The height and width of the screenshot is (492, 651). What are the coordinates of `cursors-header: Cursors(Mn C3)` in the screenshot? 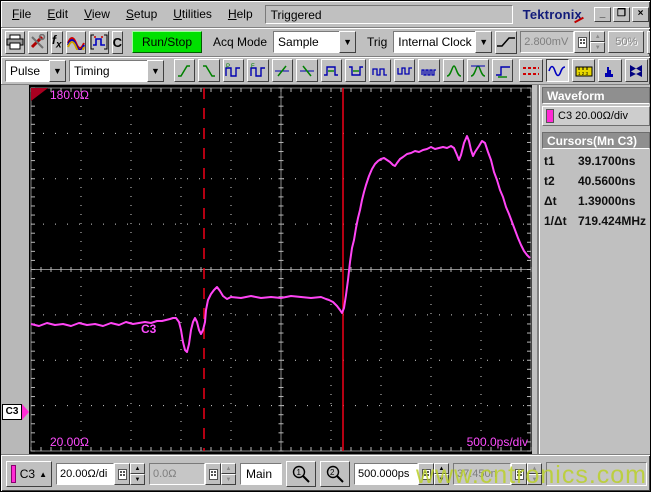 It's located at (596, 140).